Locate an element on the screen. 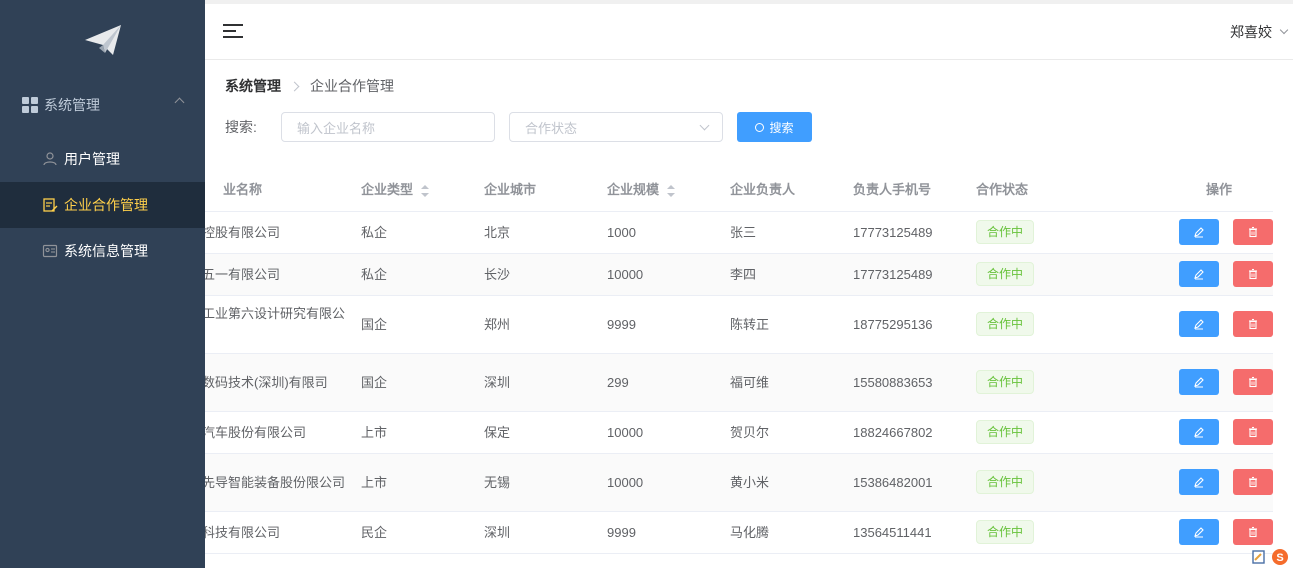  cell-enterprise-scale: 1000 is located at coordinates (654, 232).